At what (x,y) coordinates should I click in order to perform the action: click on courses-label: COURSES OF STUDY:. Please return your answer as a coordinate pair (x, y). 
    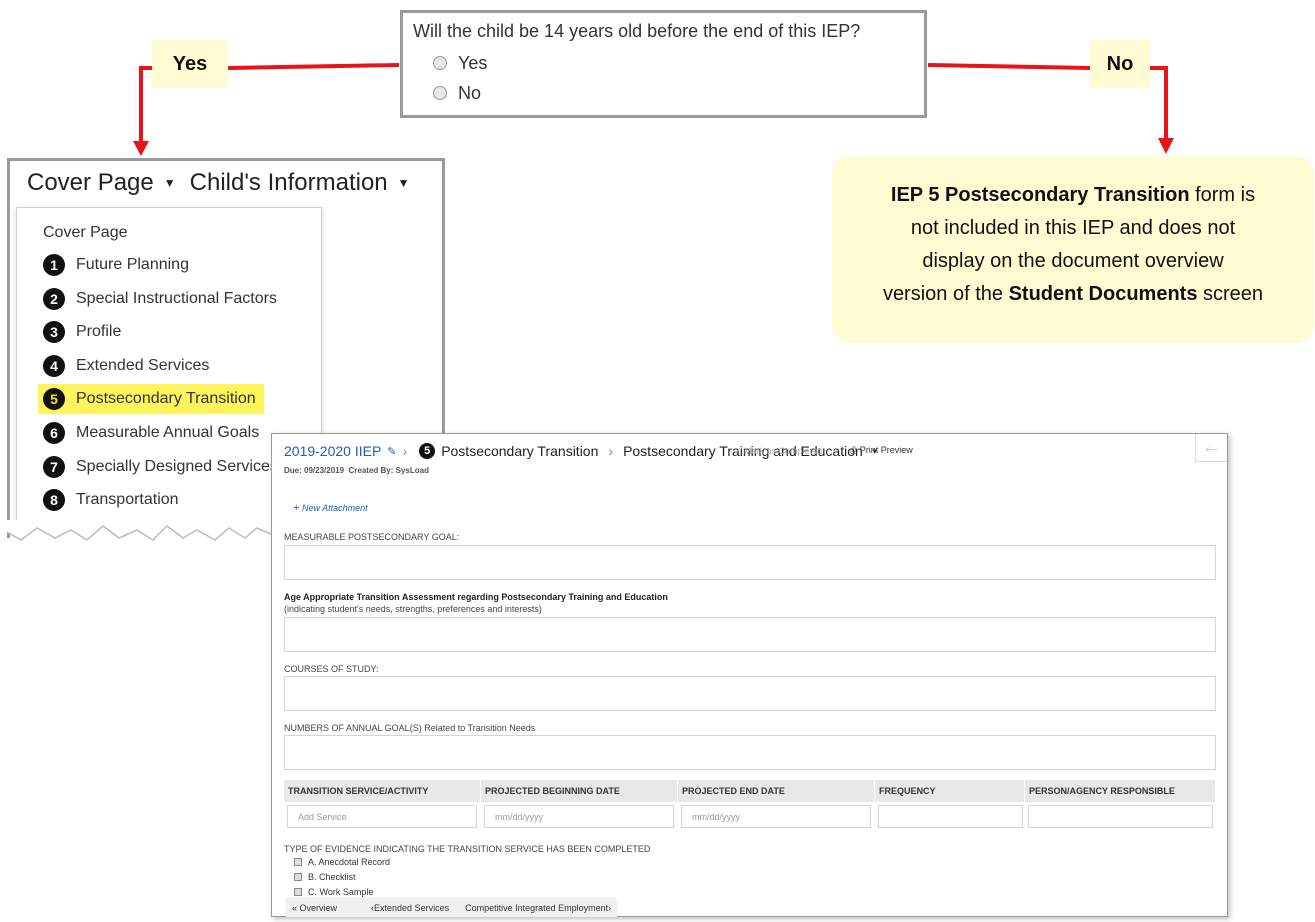
    Looking at the image, I should click on (331, 669).